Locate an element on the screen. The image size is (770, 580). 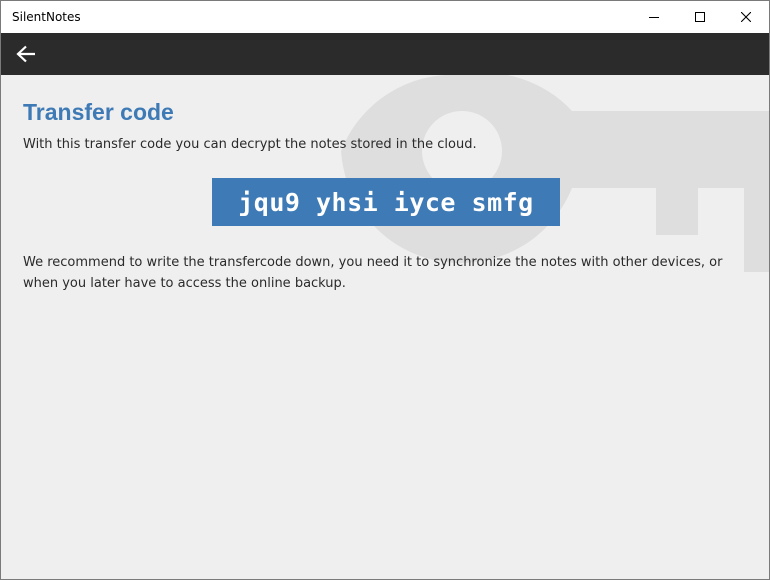
transfer-code-box: jqu9 yhsi iyce smfg is located at coordinates (386, 202).